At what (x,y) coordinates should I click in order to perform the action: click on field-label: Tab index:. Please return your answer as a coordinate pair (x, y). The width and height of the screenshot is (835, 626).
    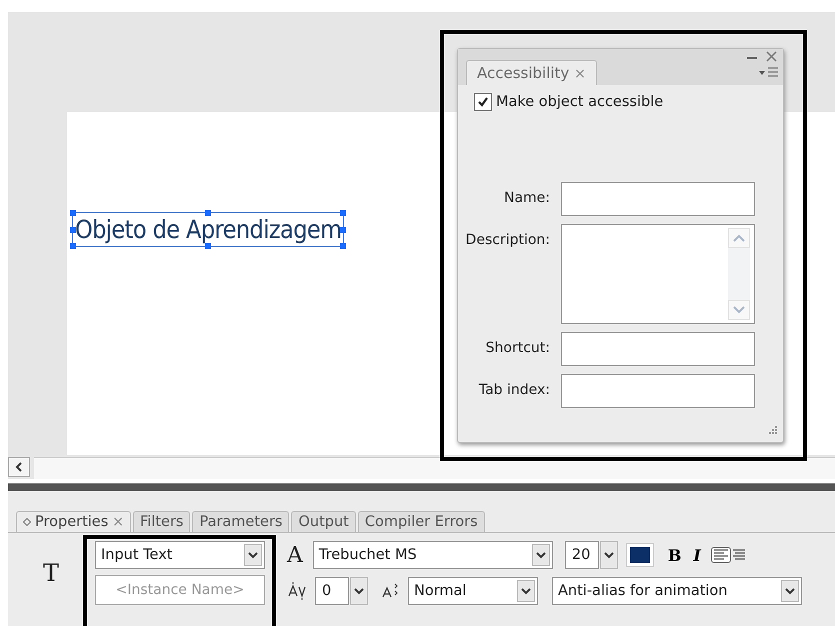
    Looking at the image, I should click on (514, 389).